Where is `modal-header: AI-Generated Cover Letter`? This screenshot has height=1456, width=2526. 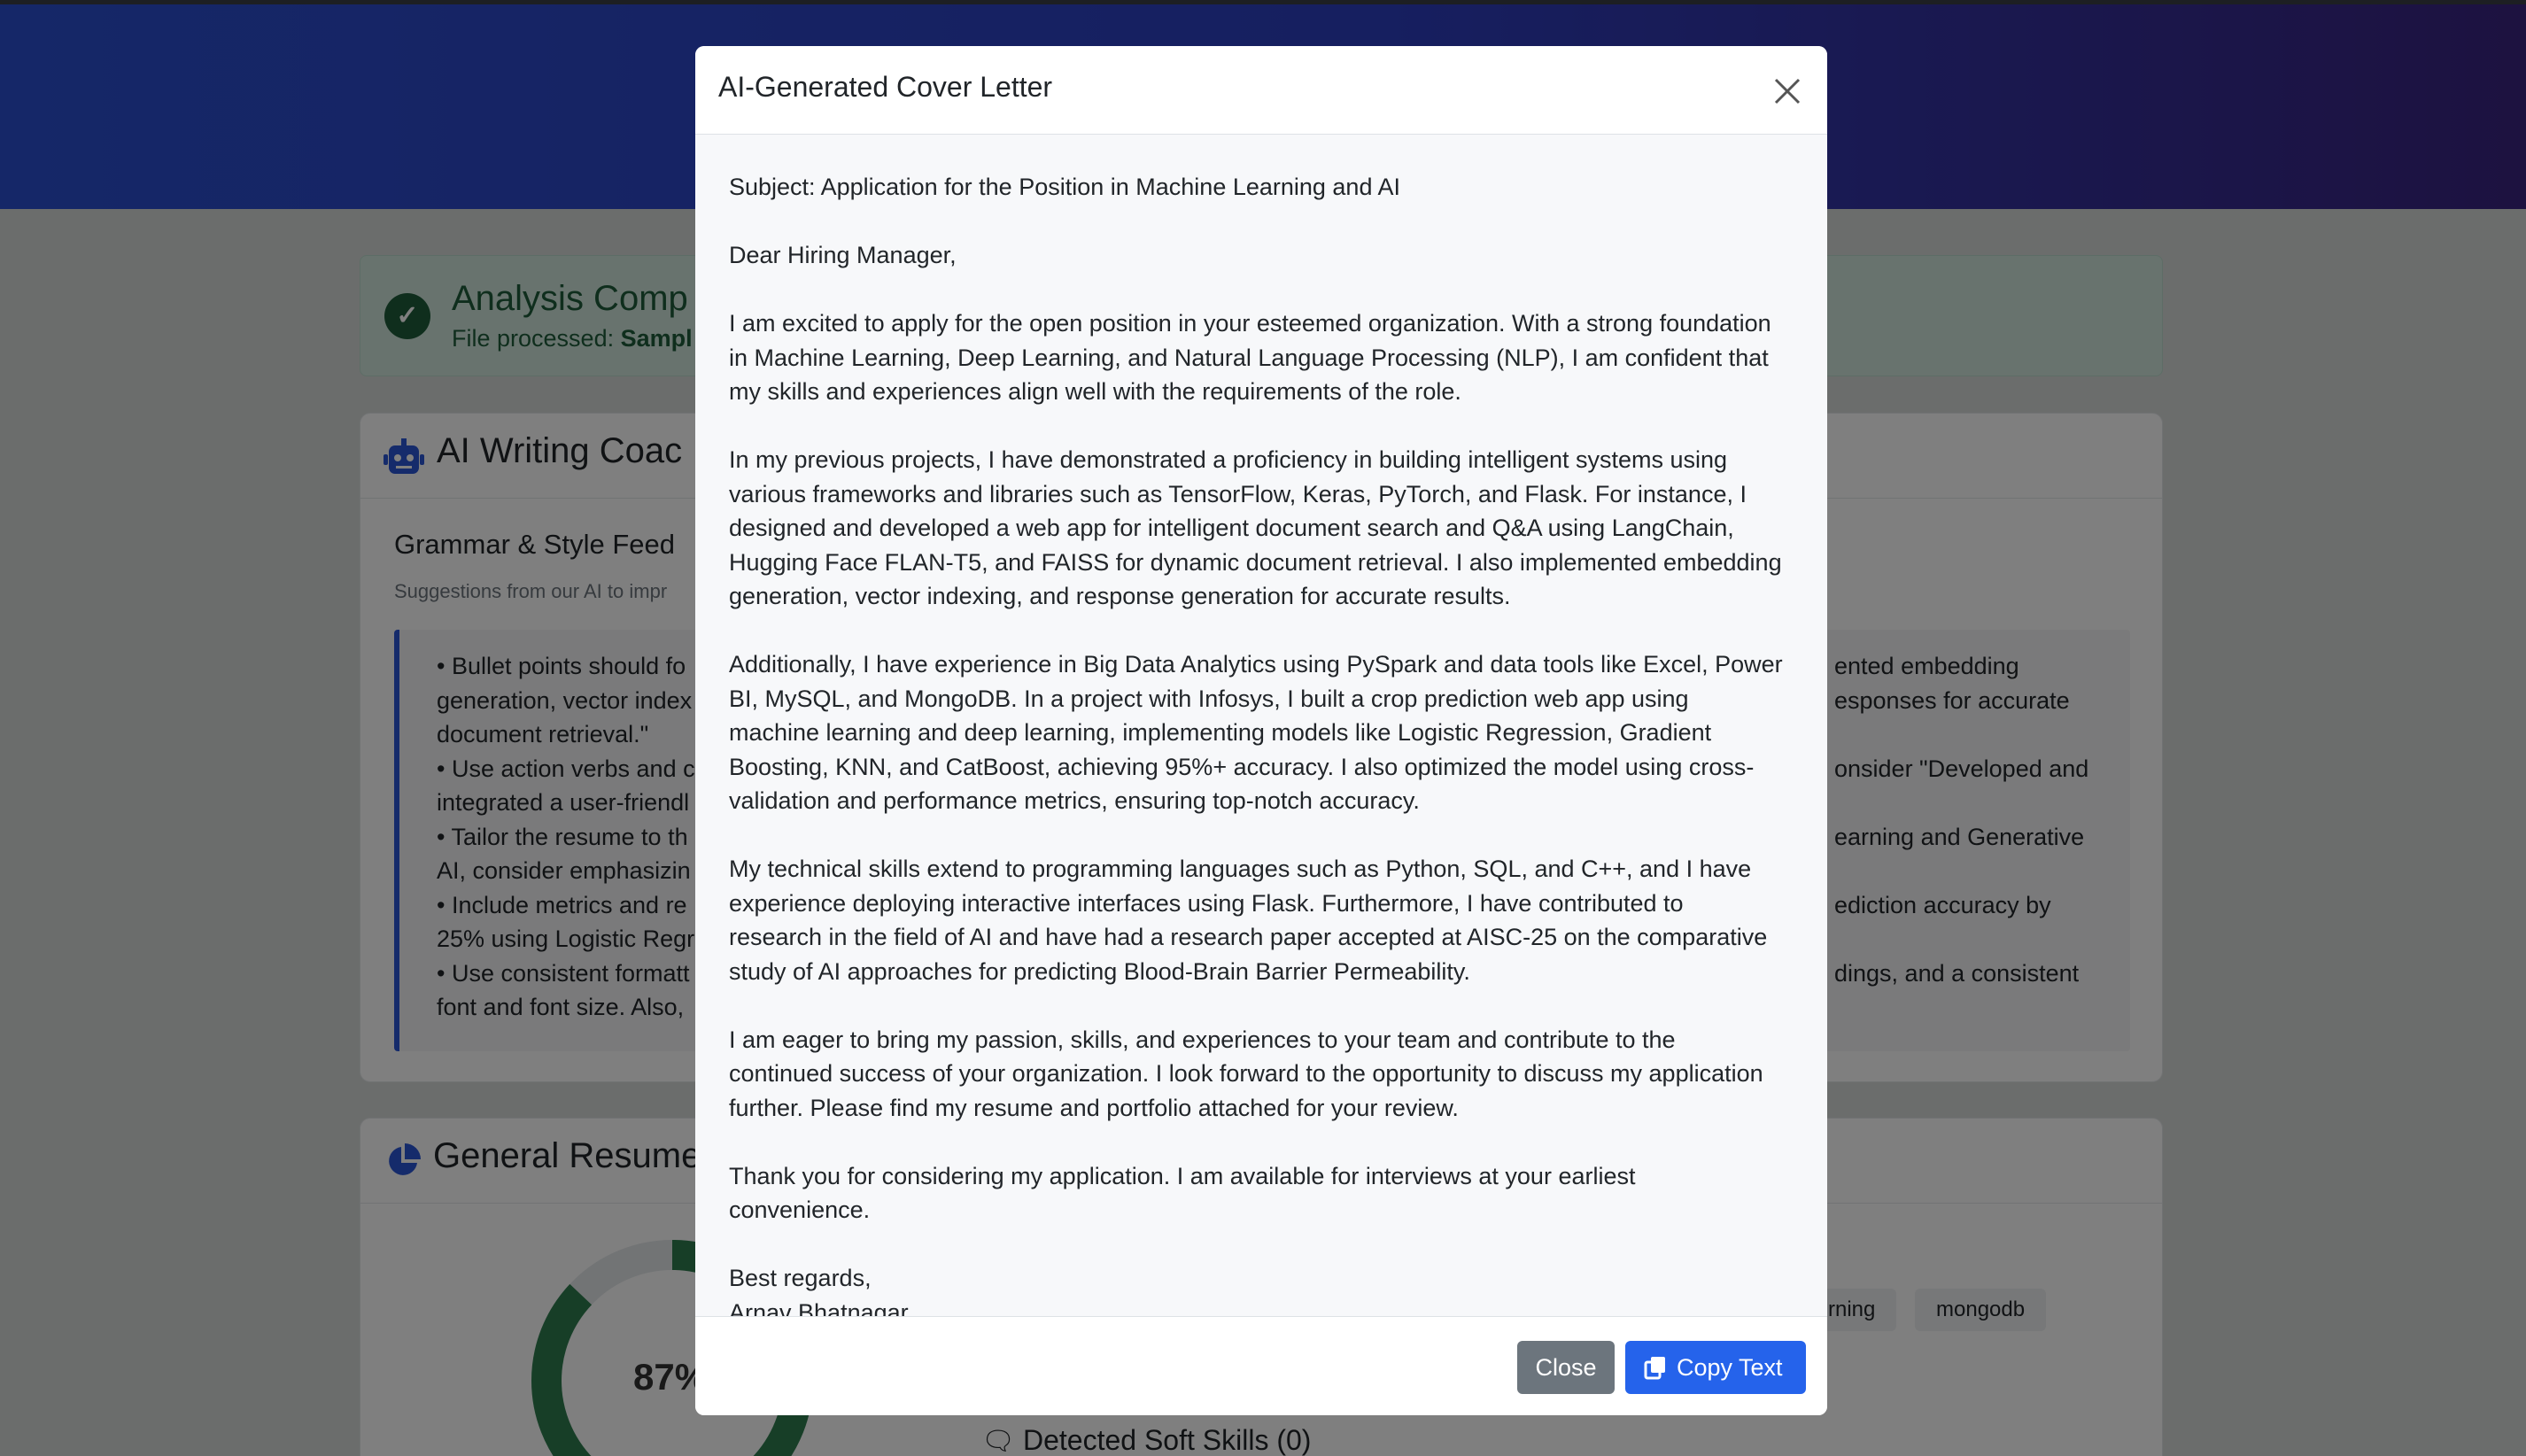 modal-header: AI-Generated Cover Letter is located at coordinates (1261, 90).